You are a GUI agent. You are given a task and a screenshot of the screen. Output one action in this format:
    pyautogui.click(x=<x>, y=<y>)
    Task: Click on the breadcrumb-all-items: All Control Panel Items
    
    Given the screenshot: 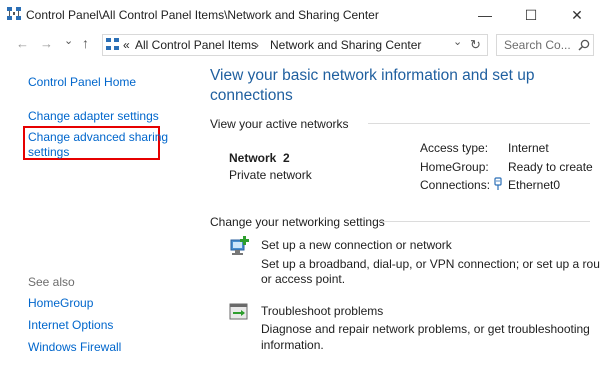 What is the action you would take?
    pyautogui.click(x=196, y=45)
    